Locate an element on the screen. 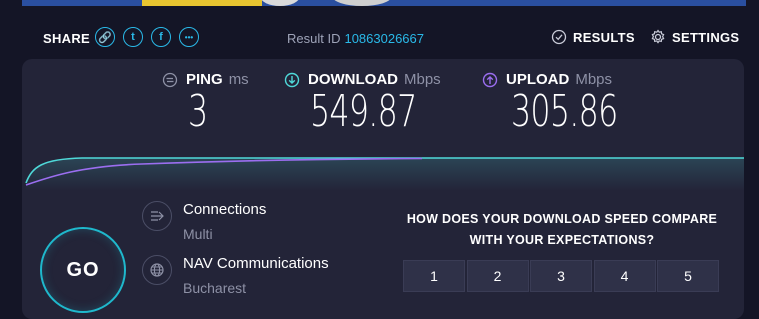 The width and height of the screenshot is (759, 319). results-button: RESULTS is located at coordinates (593, 37).